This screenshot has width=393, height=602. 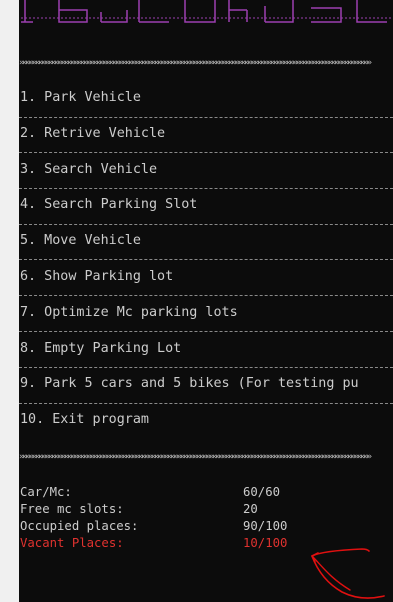 I want to click on menu-item-search-parking-slot: 4. Search Parking Slot, so click(x=205, y=205).